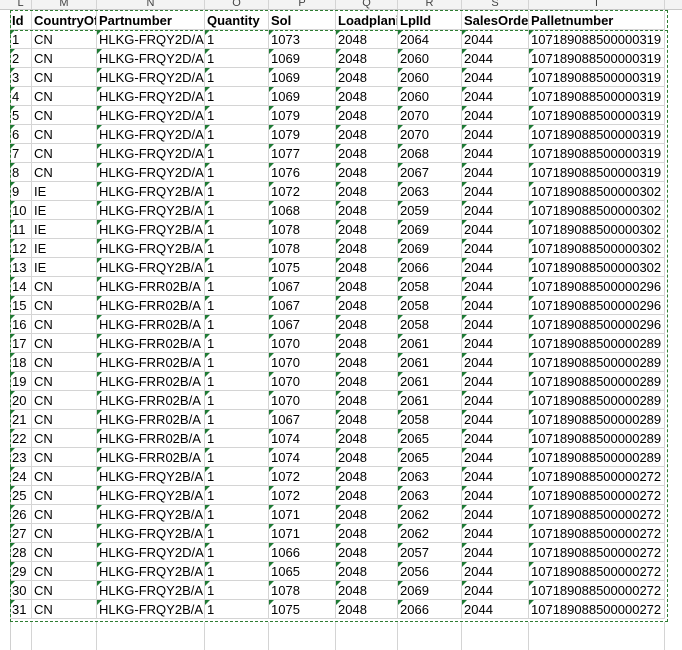 This screenshot has height=650, width=682. Describe the element at coordinates (237, 20) in the screenshot. I see `column-title: Quantity` at that location.